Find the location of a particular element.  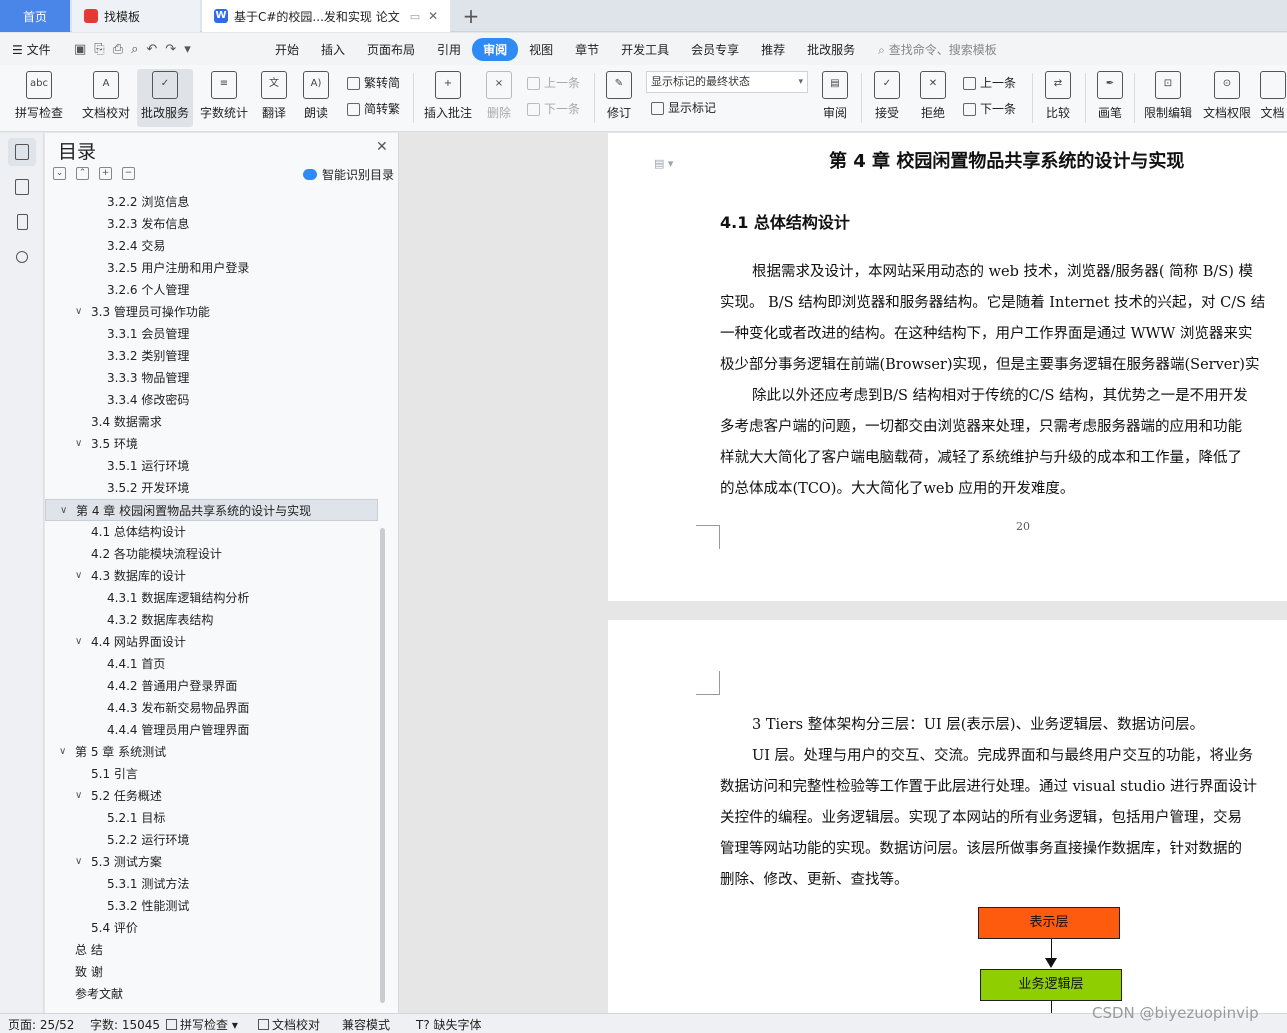

status-proof: 文档校对 is located at coordinates (289, 1024).